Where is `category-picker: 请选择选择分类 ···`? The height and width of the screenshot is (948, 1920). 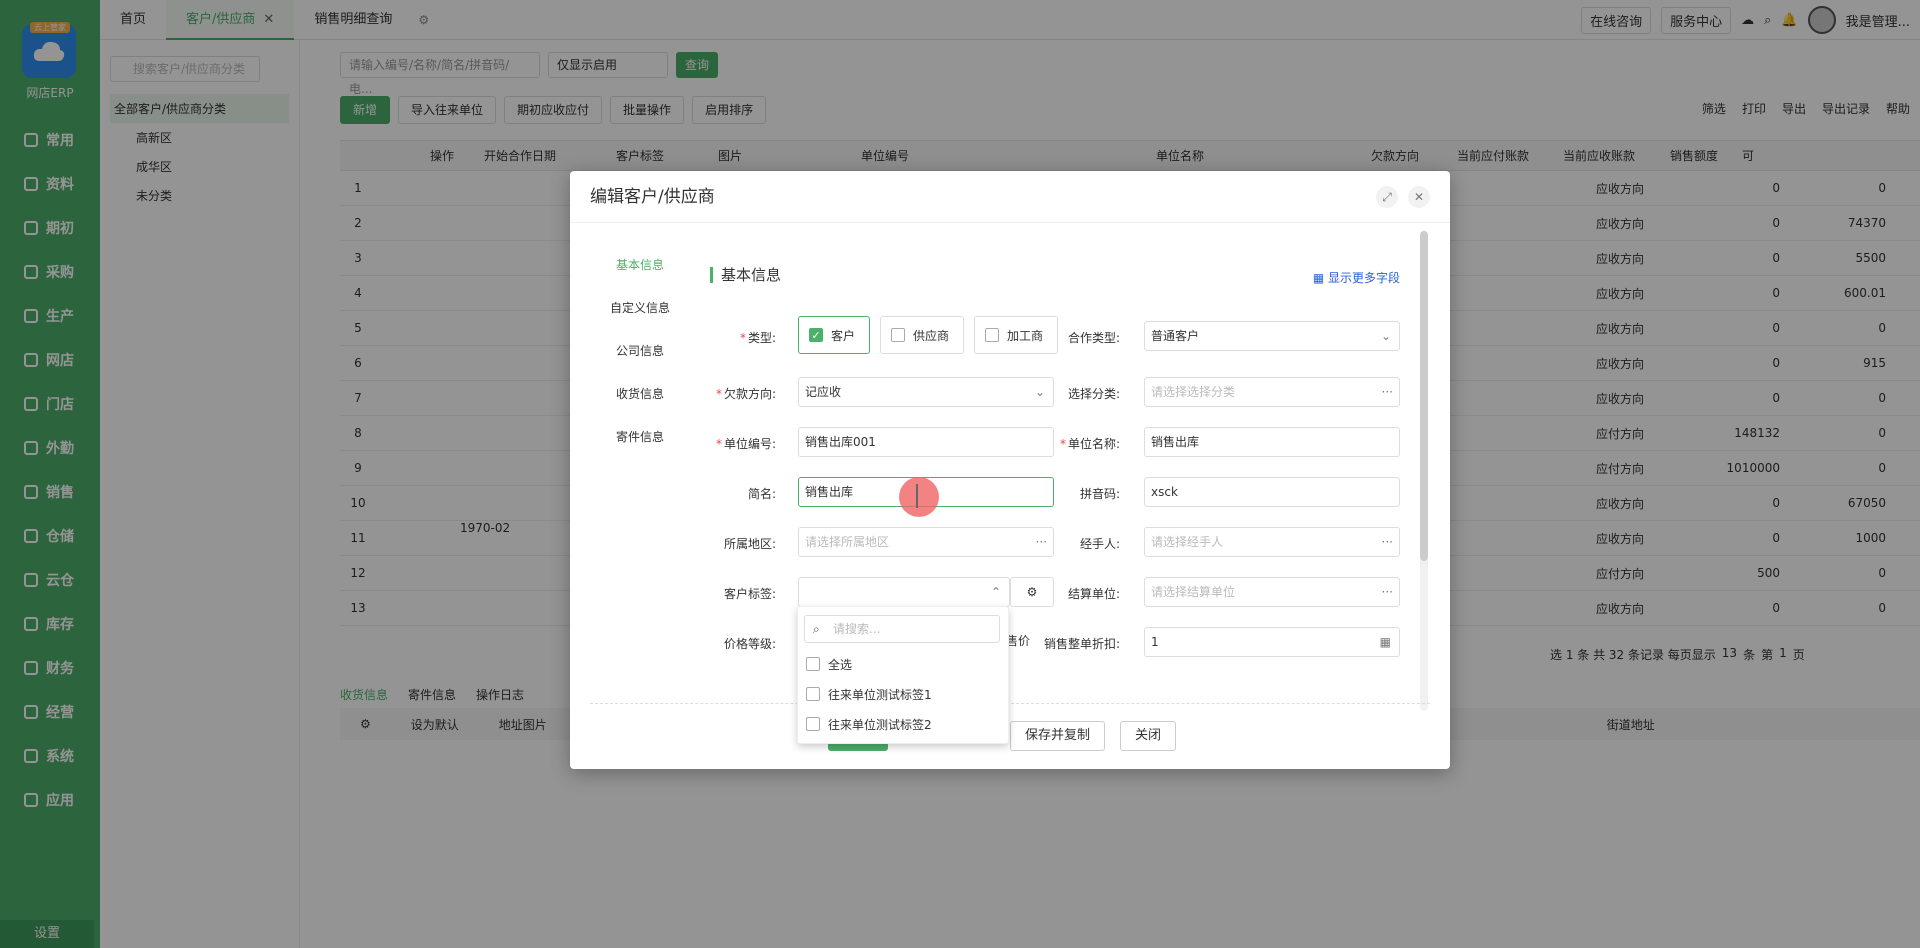 category-picker: 请选择选择分类 ··· is located at coordinates (1272, 392).